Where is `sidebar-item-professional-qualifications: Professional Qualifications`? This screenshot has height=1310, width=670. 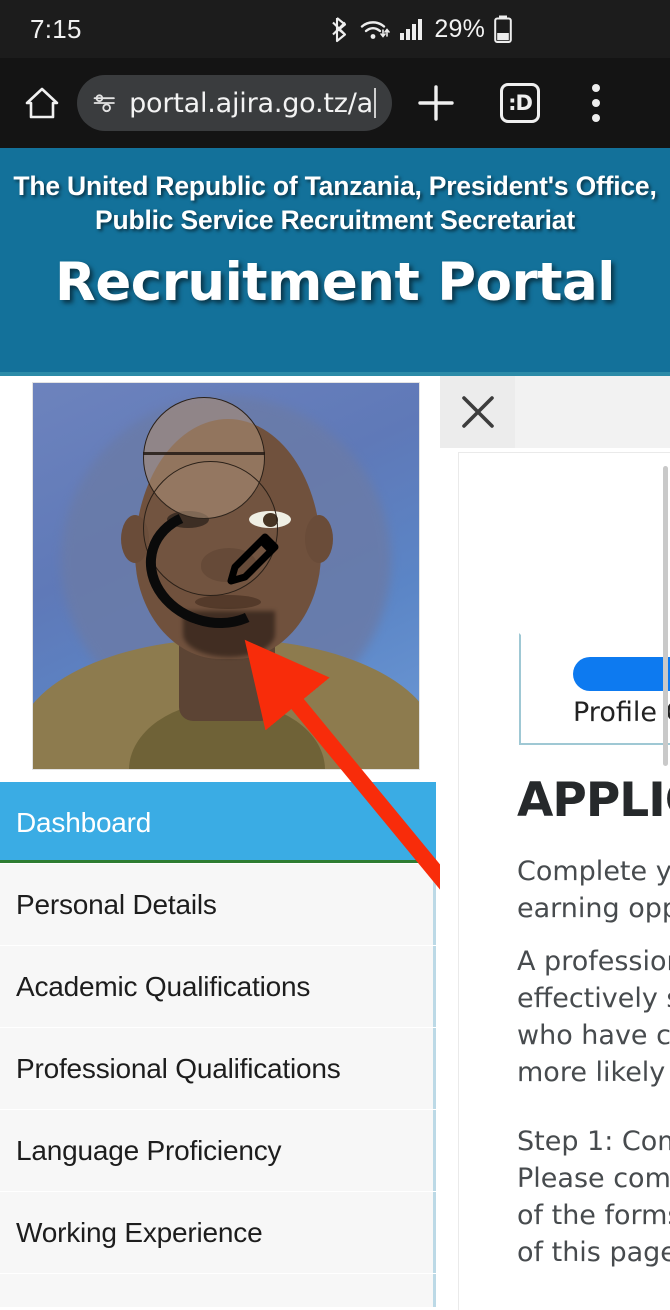
sidebar-item-professional-qualifications: Professional Qualifications is located at coordinates (218, 1069).